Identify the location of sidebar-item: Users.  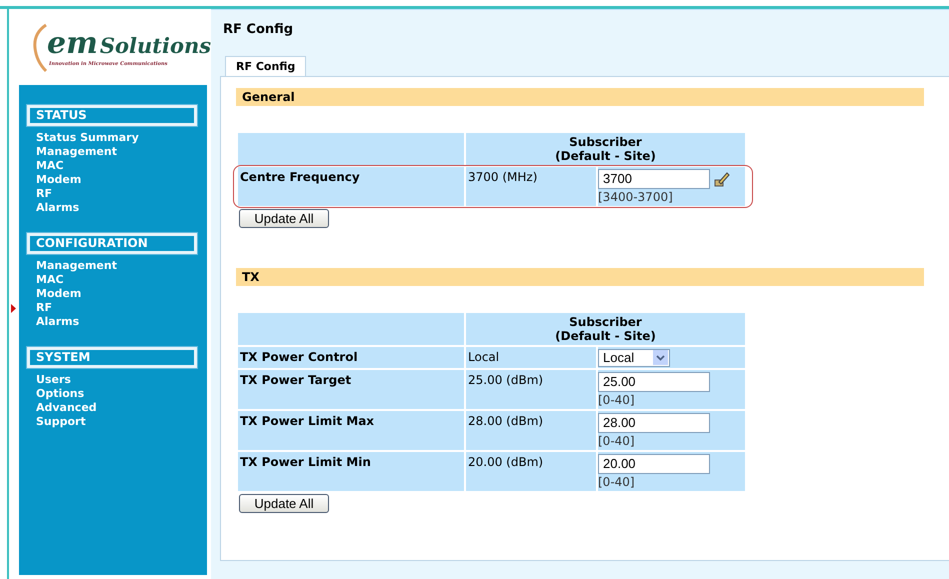
(104, 380).